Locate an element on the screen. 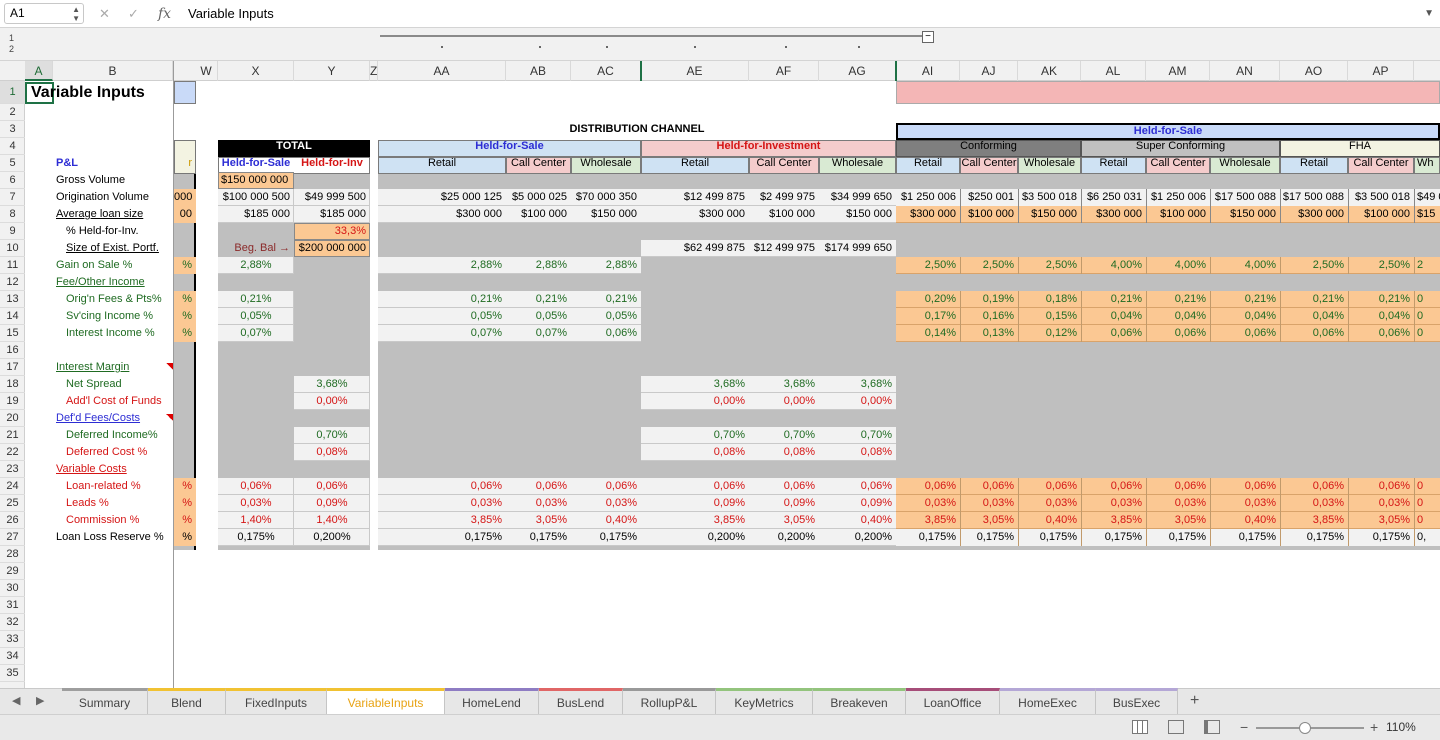 This screenshot has height=740, width=1440. super-conforming-gain-cell: 4,00% is located at coordinates (1178, 265).